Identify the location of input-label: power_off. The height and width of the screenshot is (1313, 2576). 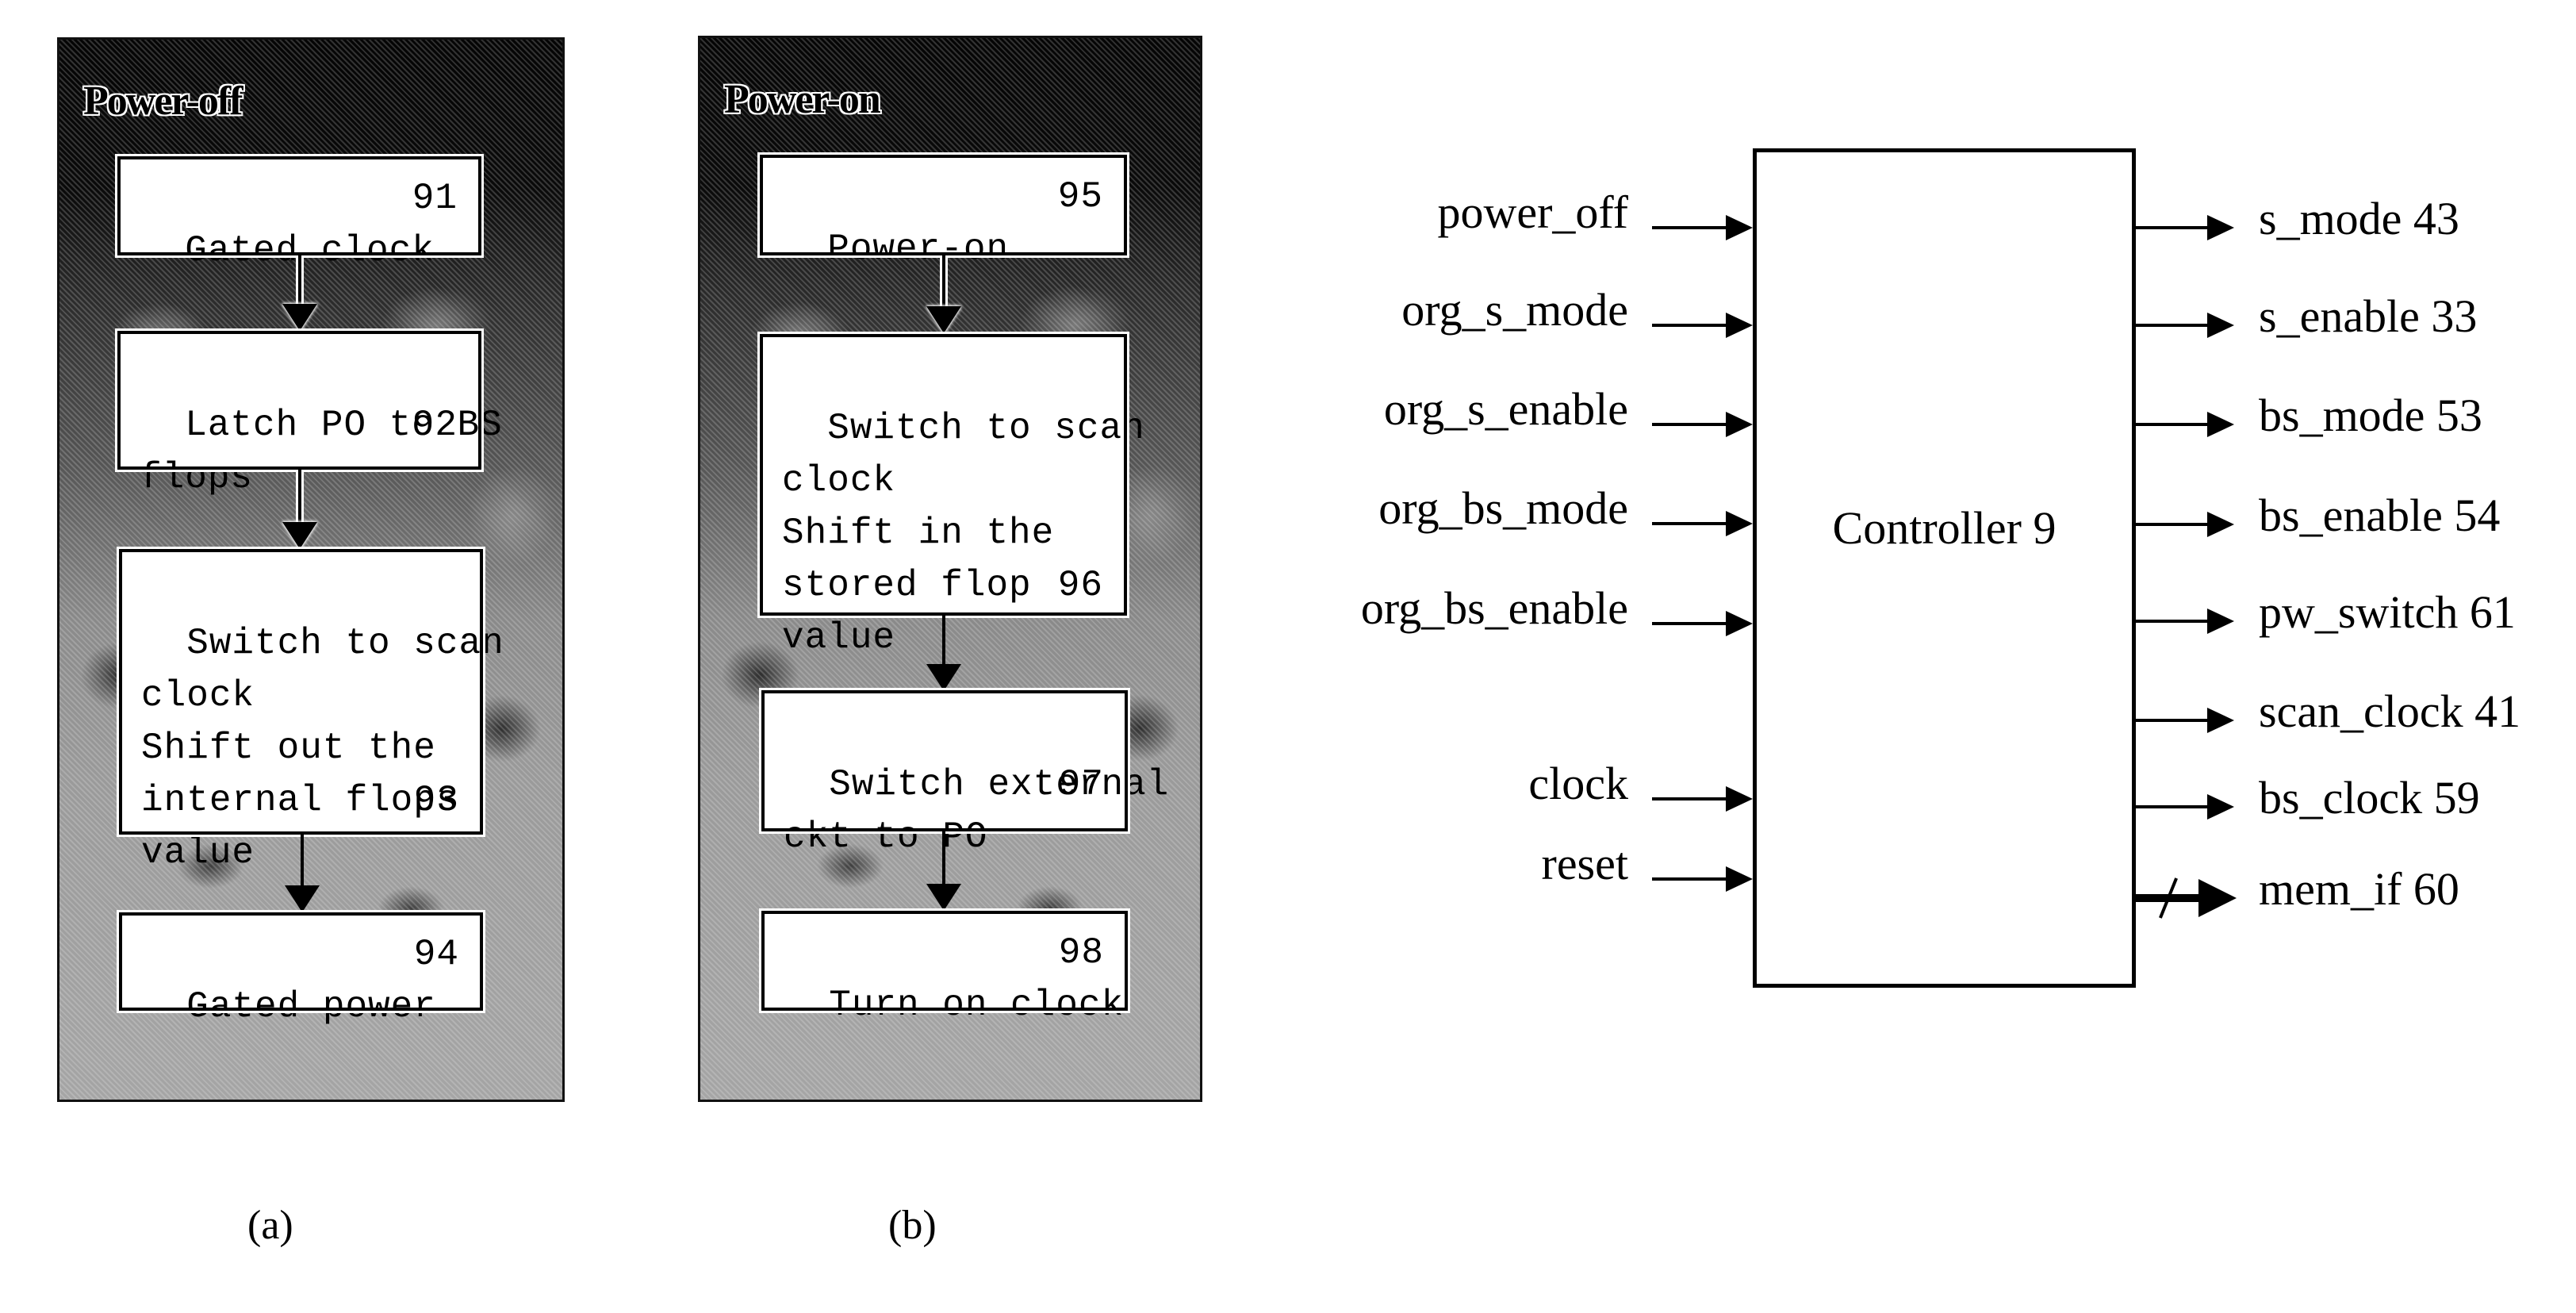
(1533, 212).